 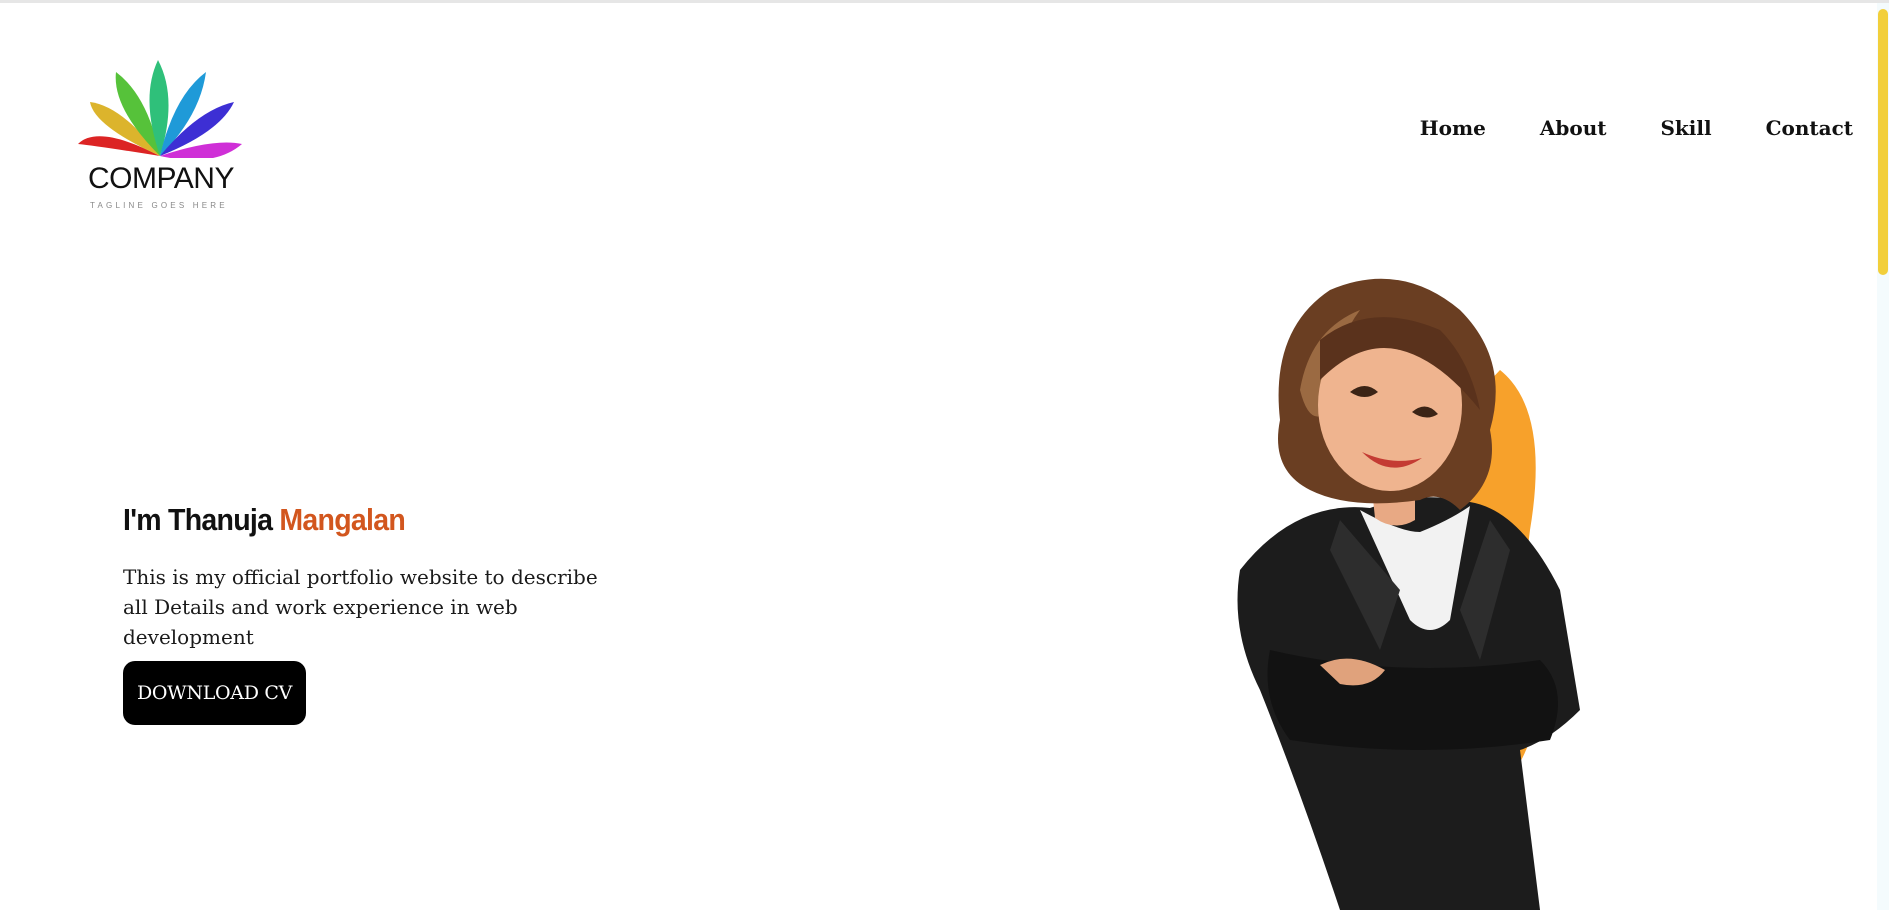 I want to click on businesswoman-illustration, so click(x=1408, y=594).